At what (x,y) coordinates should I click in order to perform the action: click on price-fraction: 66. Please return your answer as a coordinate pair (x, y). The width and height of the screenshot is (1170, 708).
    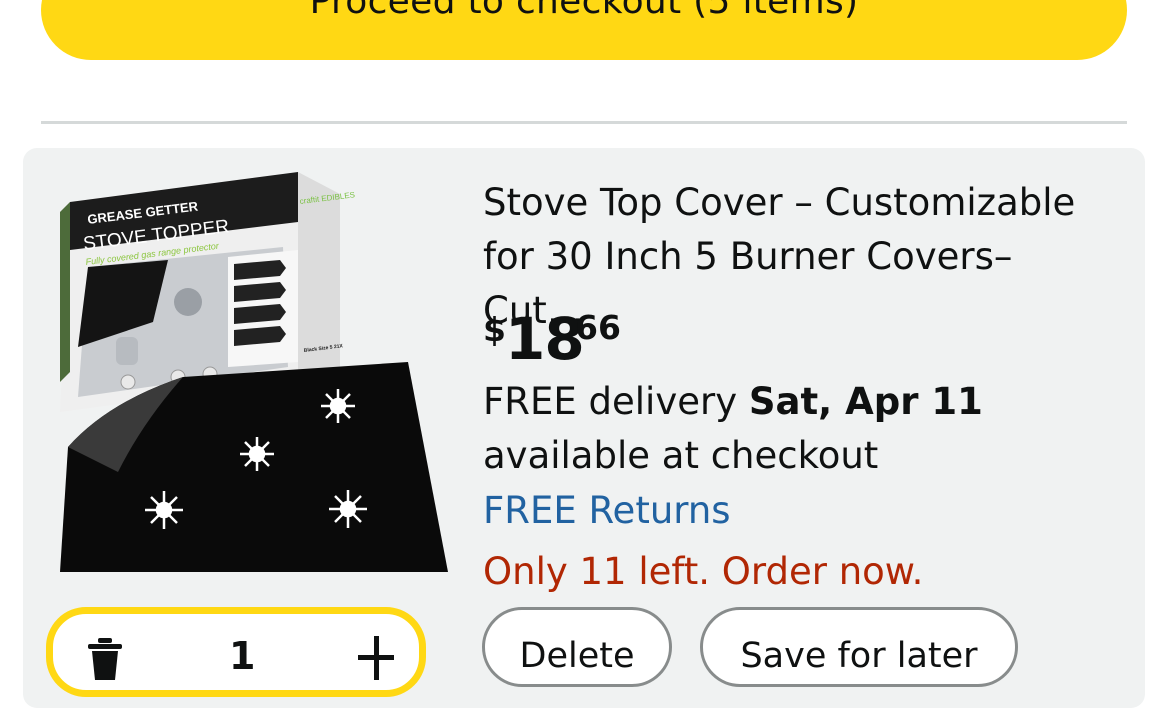
    Looking at the image, I should click on (598, 327).